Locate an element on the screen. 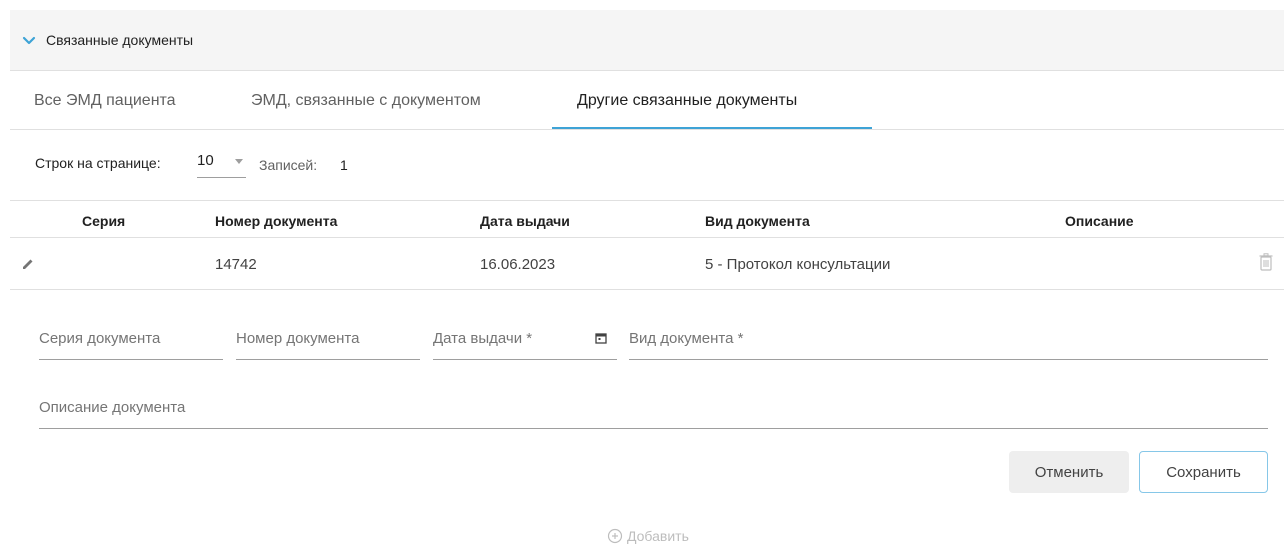 The height and width of the screenshot is (558, 1284). number-field-placeholder: Номер документа is located at coordinates (298, 338).